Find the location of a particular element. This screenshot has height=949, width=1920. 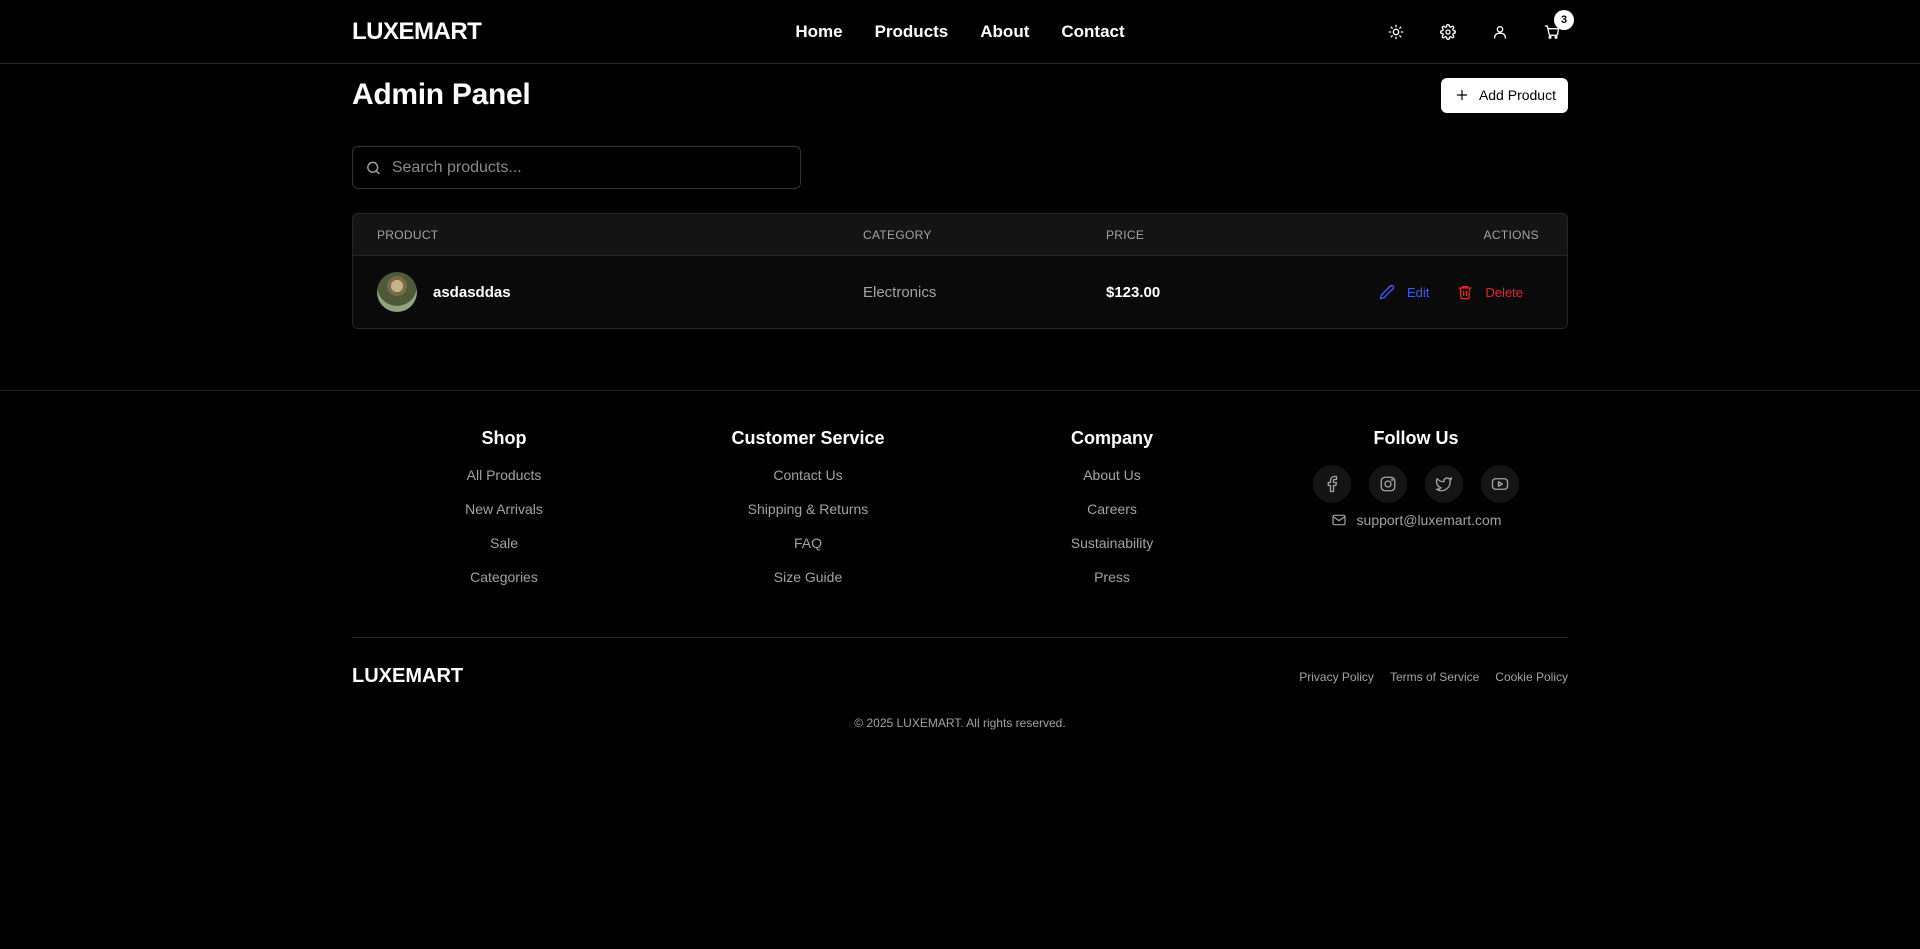

support-email: support@luxemart.com is located at coordinates (1416, 520).